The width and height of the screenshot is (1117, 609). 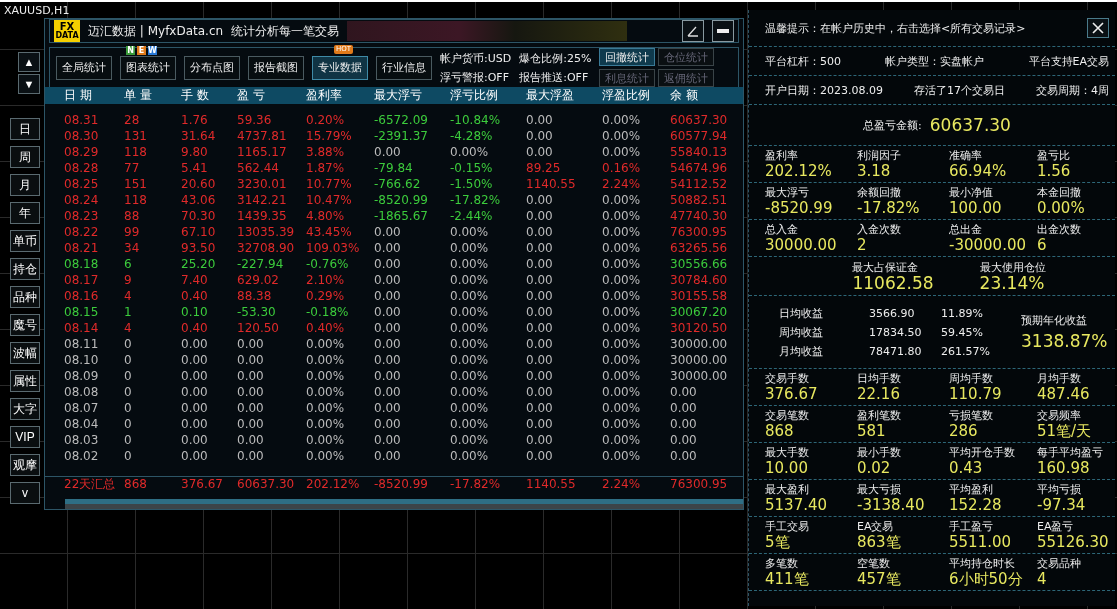 I want to click on tab-button: 专业数据, so click(x=340, y=67).